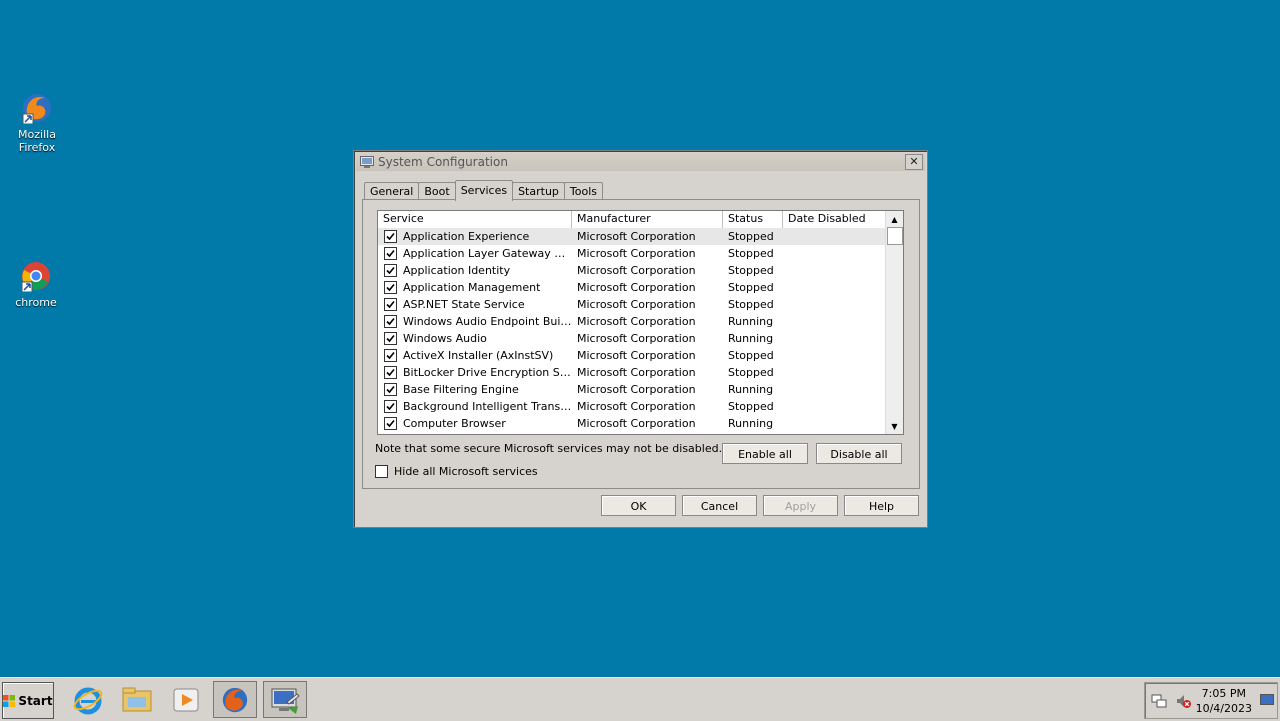 This screenshot has width=1280, height=721. I want to click on column-header-status: Status, so click(753, 219).